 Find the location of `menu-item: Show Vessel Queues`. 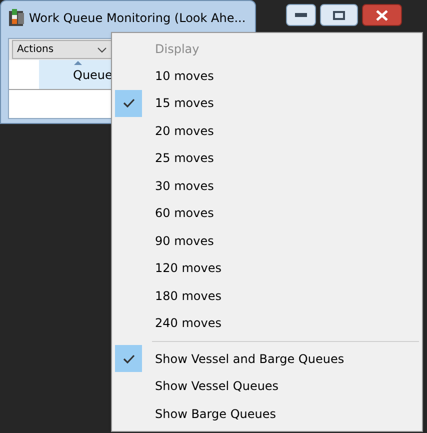

menu-item: Show Vessel Queues is located at coordinates (217, 386).